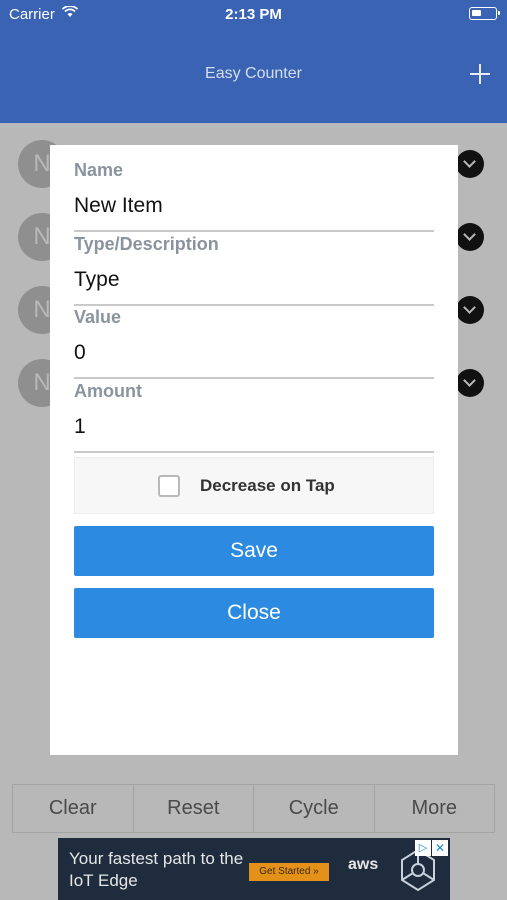 The height and width of the screenshot is (900, 507). Describe the element at coordinates (254, 427) in the screenshot. I see `amount-input` at that location.